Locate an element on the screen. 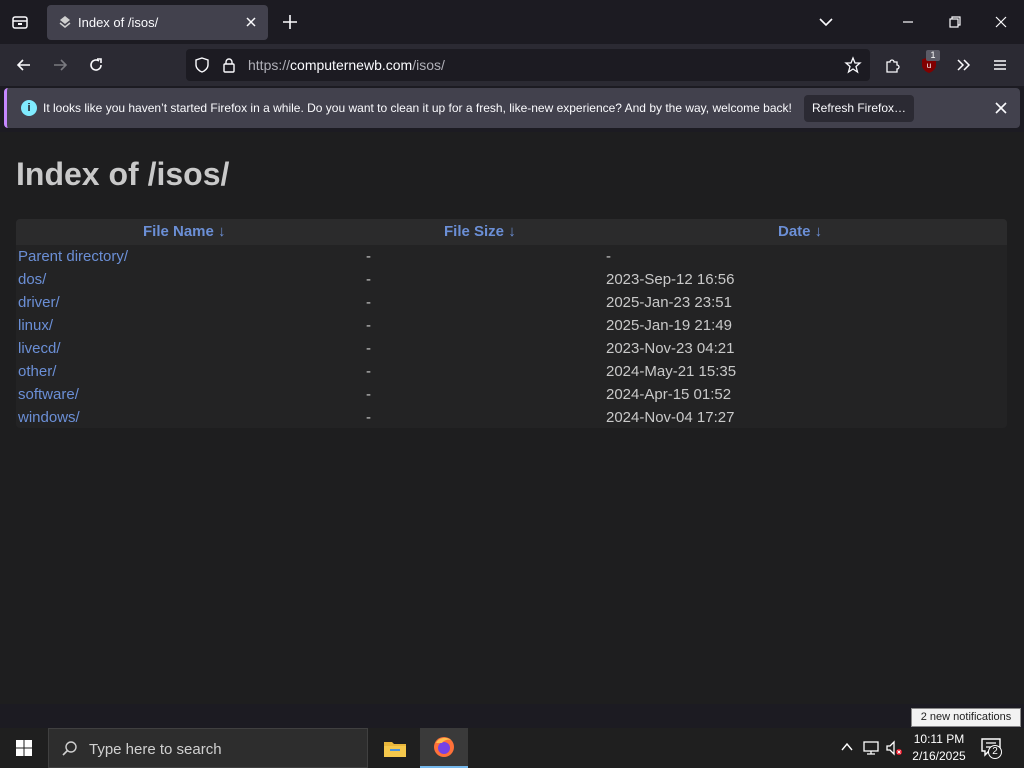 The image size is (1024, 768). file-link: linux/ is located at coordinates (35, 325).